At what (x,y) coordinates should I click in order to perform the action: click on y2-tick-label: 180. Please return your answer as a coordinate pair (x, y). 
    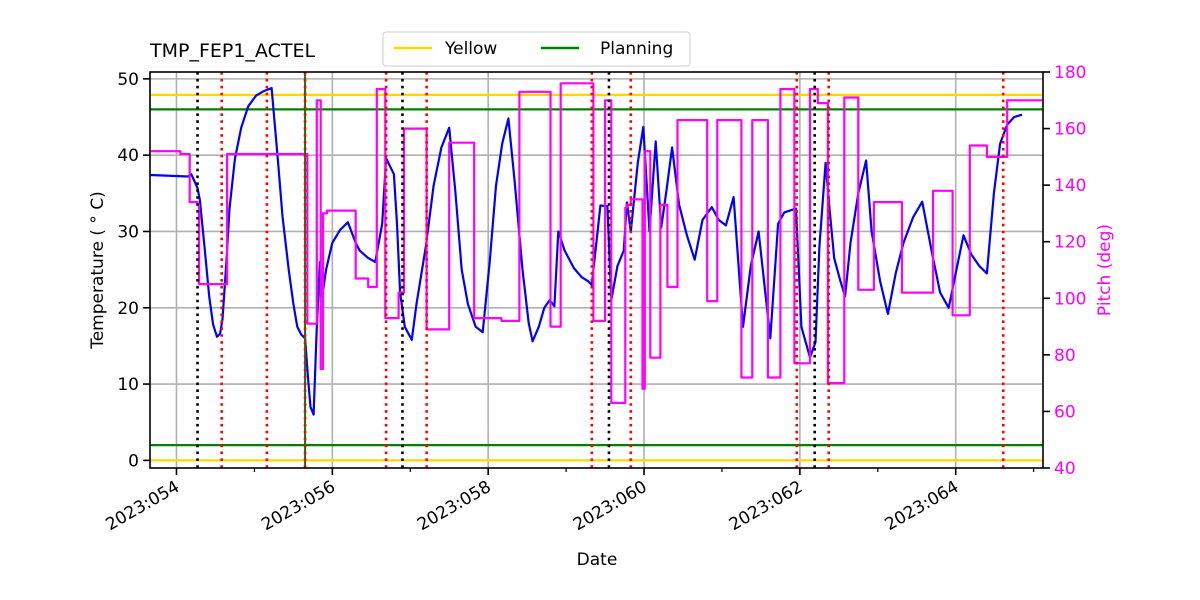
    Looking at the image, I should click on (1070, 73).